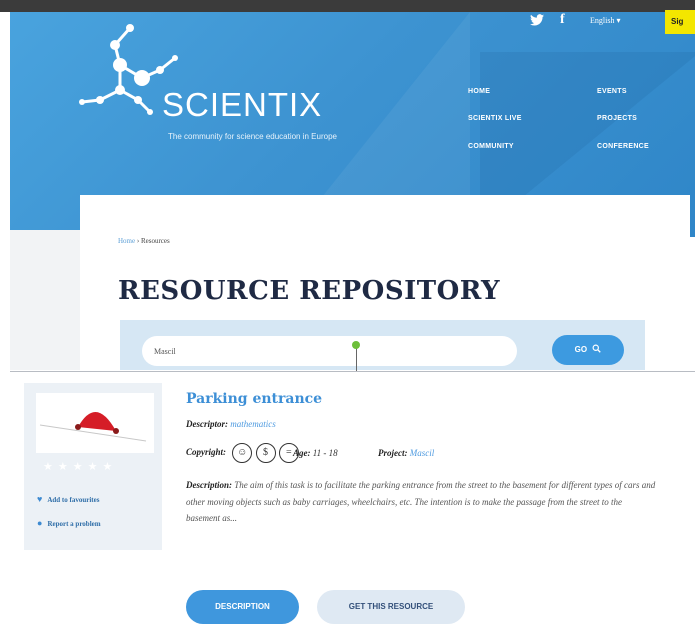 The image size is (695, 628). I want to click on annotation-pin-icon, so click(356, 345).